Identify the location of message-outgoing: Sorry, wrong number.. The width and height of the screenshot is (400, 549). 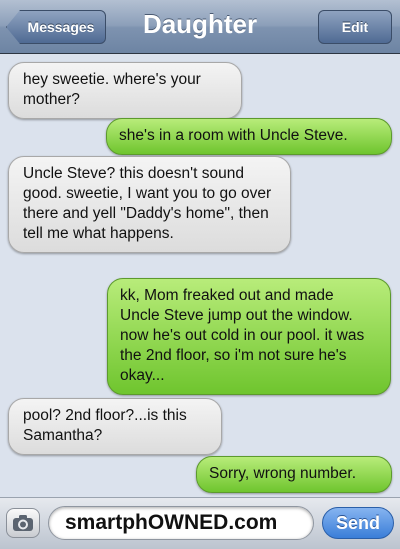
(294, 474).